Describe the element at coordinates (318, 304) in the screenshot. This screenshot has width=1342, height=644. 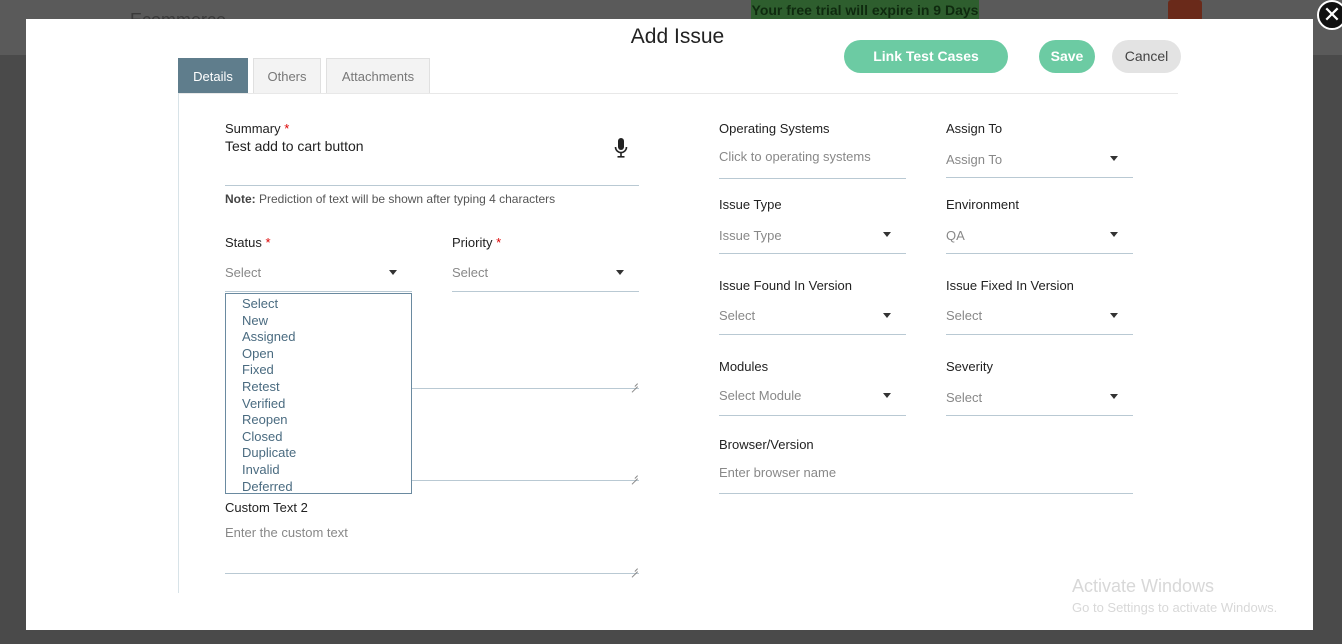
I see `status-option: Select` at that location.